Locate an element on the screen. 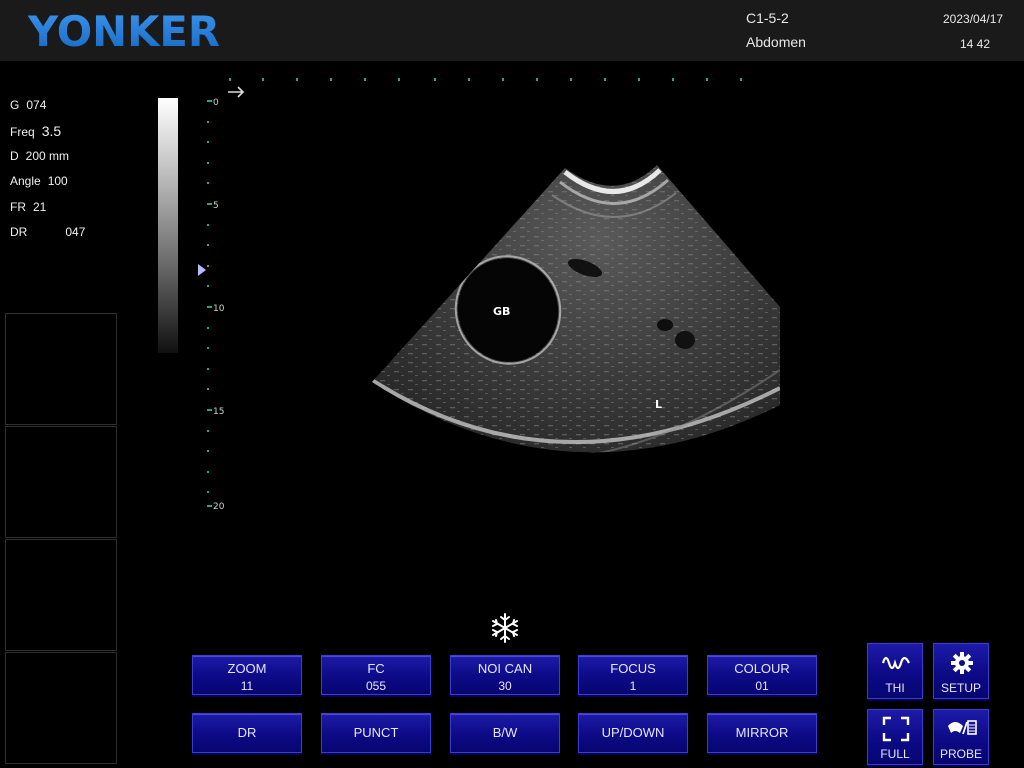 The width and height of the screenshot is (1024, 768). dr-button: DR is located at coordinates (247, 733).